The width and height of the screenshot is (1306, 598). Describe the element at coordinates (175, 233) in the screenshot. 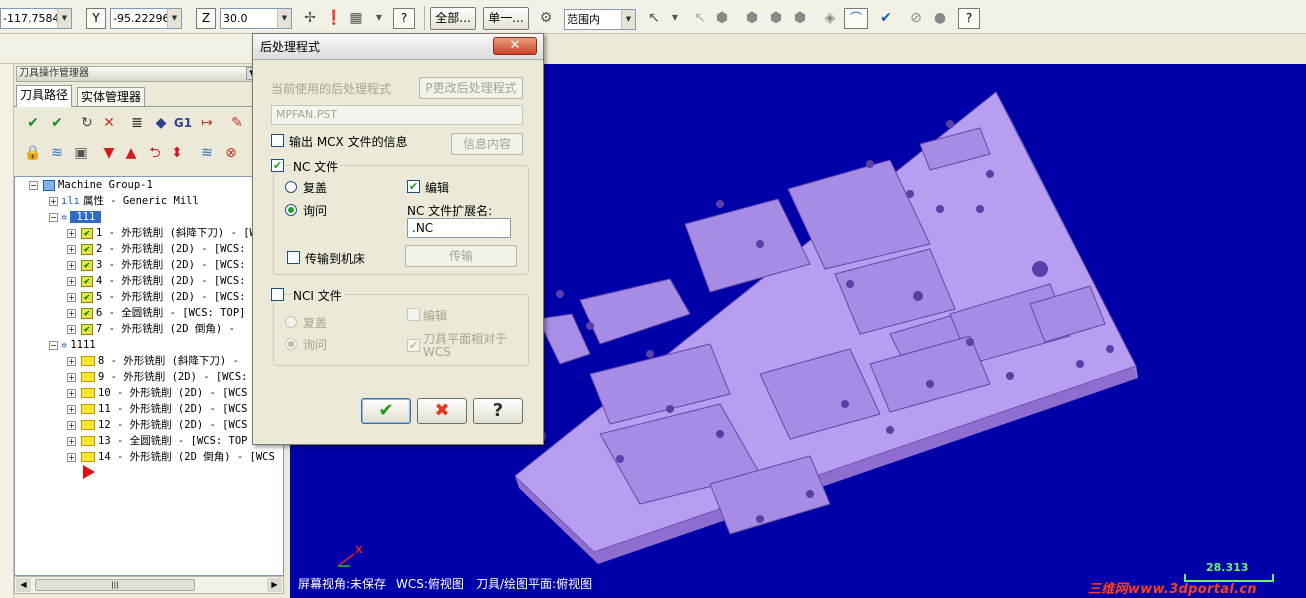

I see `tree-op: ✔ 1 - 外形铣削 (斜降下刀) - [WCS` at that location.